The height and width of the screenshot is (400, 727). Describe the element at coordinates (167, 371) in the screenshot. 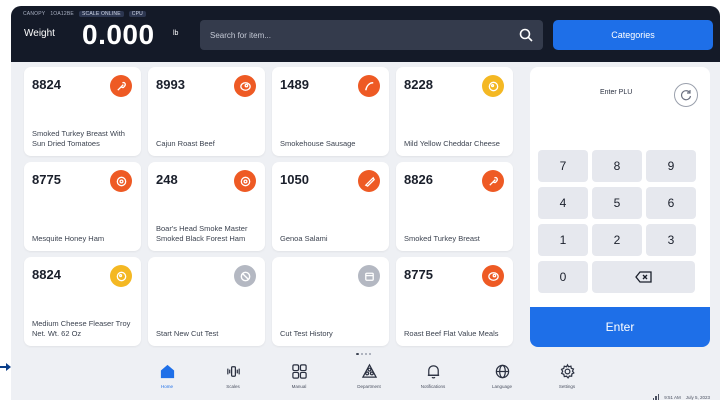

I see `home-icon` at that location.